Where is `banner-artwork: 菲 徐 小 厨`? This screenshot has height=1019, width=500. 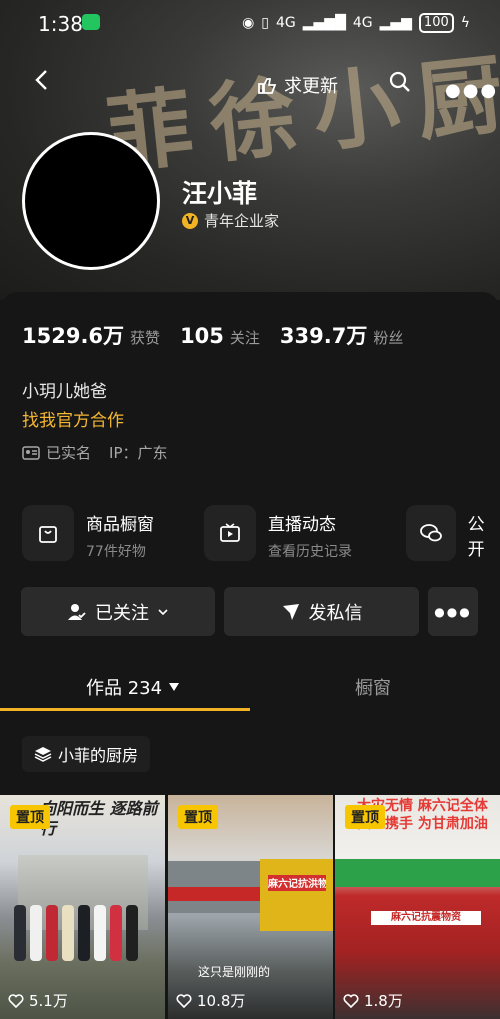
banner-artwork: 菲 徐 小 厨 is located at coordinates (300, 115).